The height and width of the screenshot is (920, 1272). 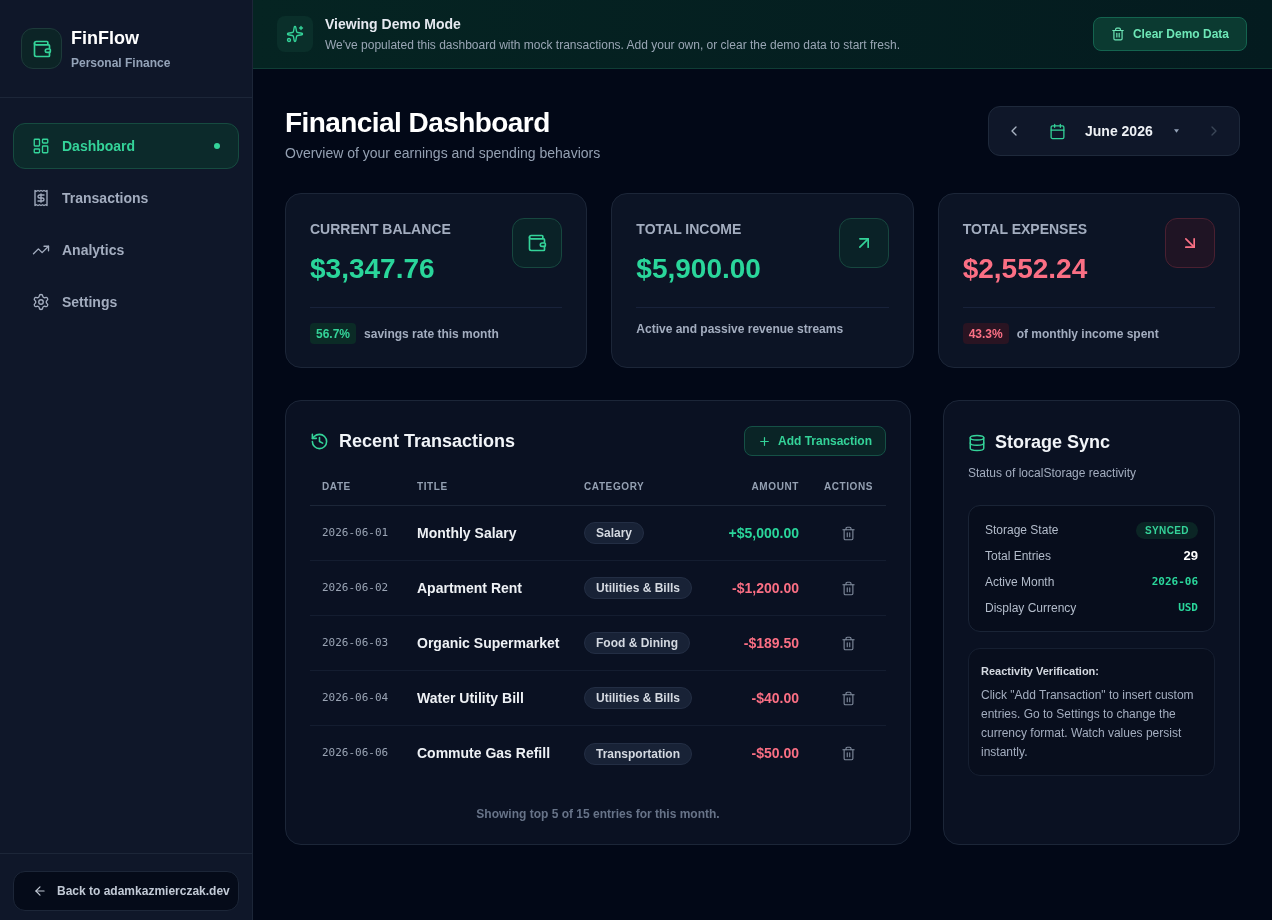 I want to click on month-label: June 2026, so click(x=1119, y=131).